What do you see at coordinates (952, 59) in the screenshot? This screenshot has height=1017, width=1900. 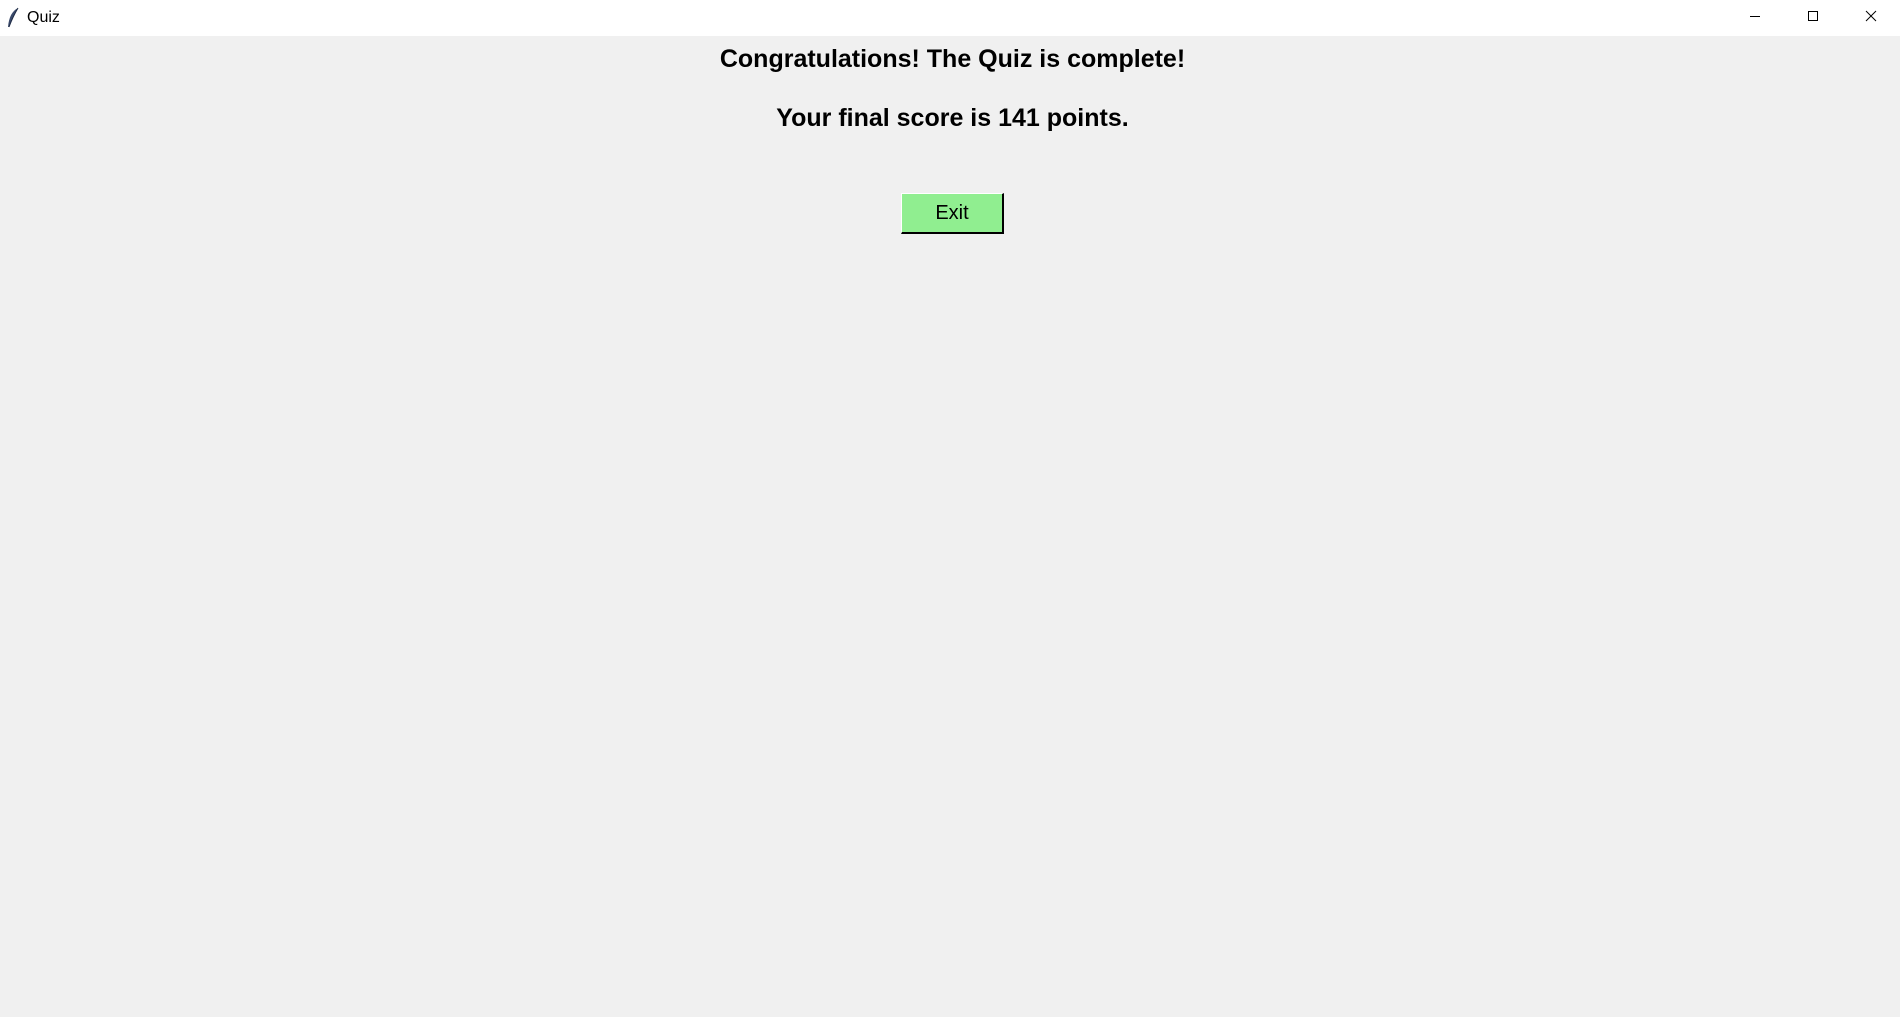 I see `congratulations-message: Congratulations! The Quiz is complete!` at bounding box center [952, 59].